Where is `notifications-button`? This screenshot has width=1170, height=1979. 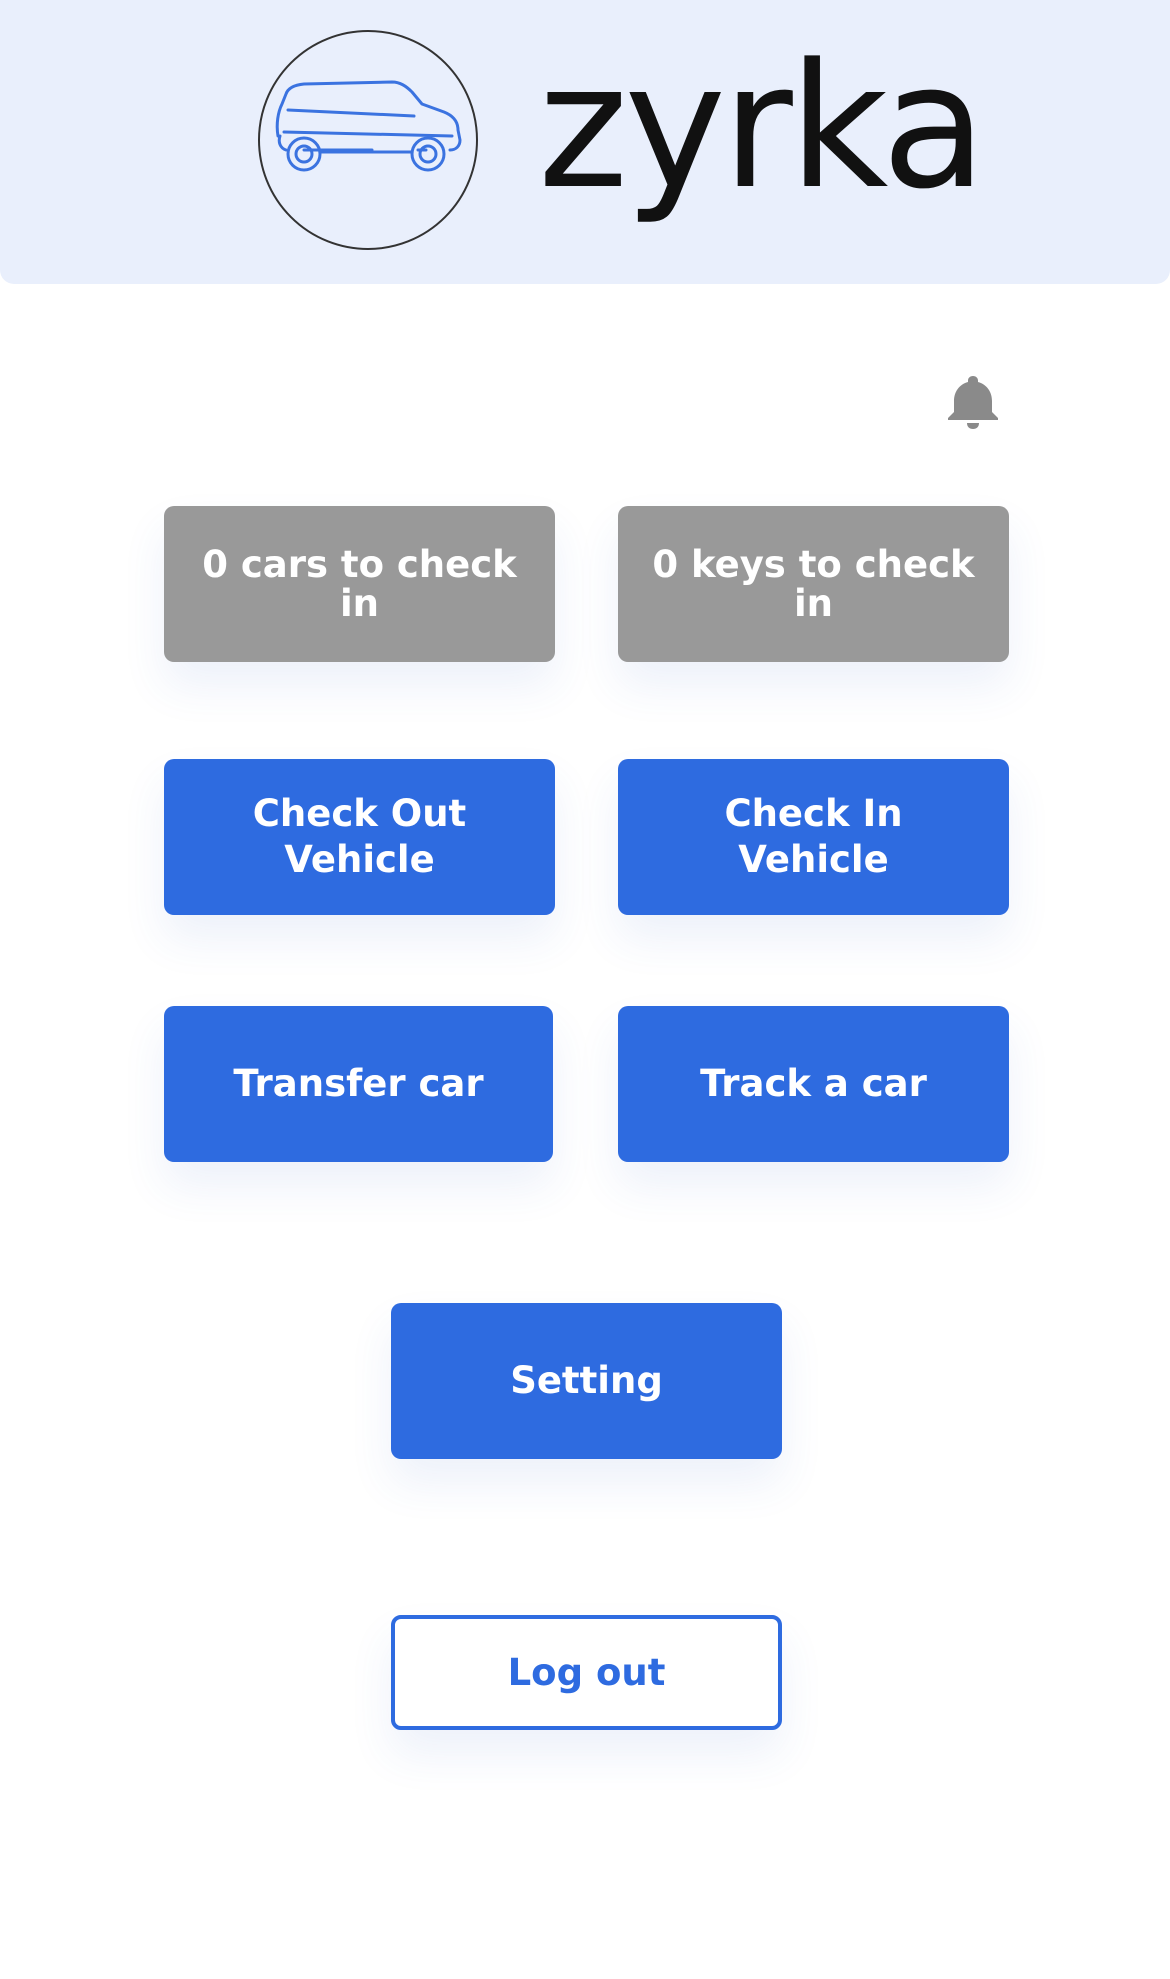
notifications-button is located at coordinates (973, 401).